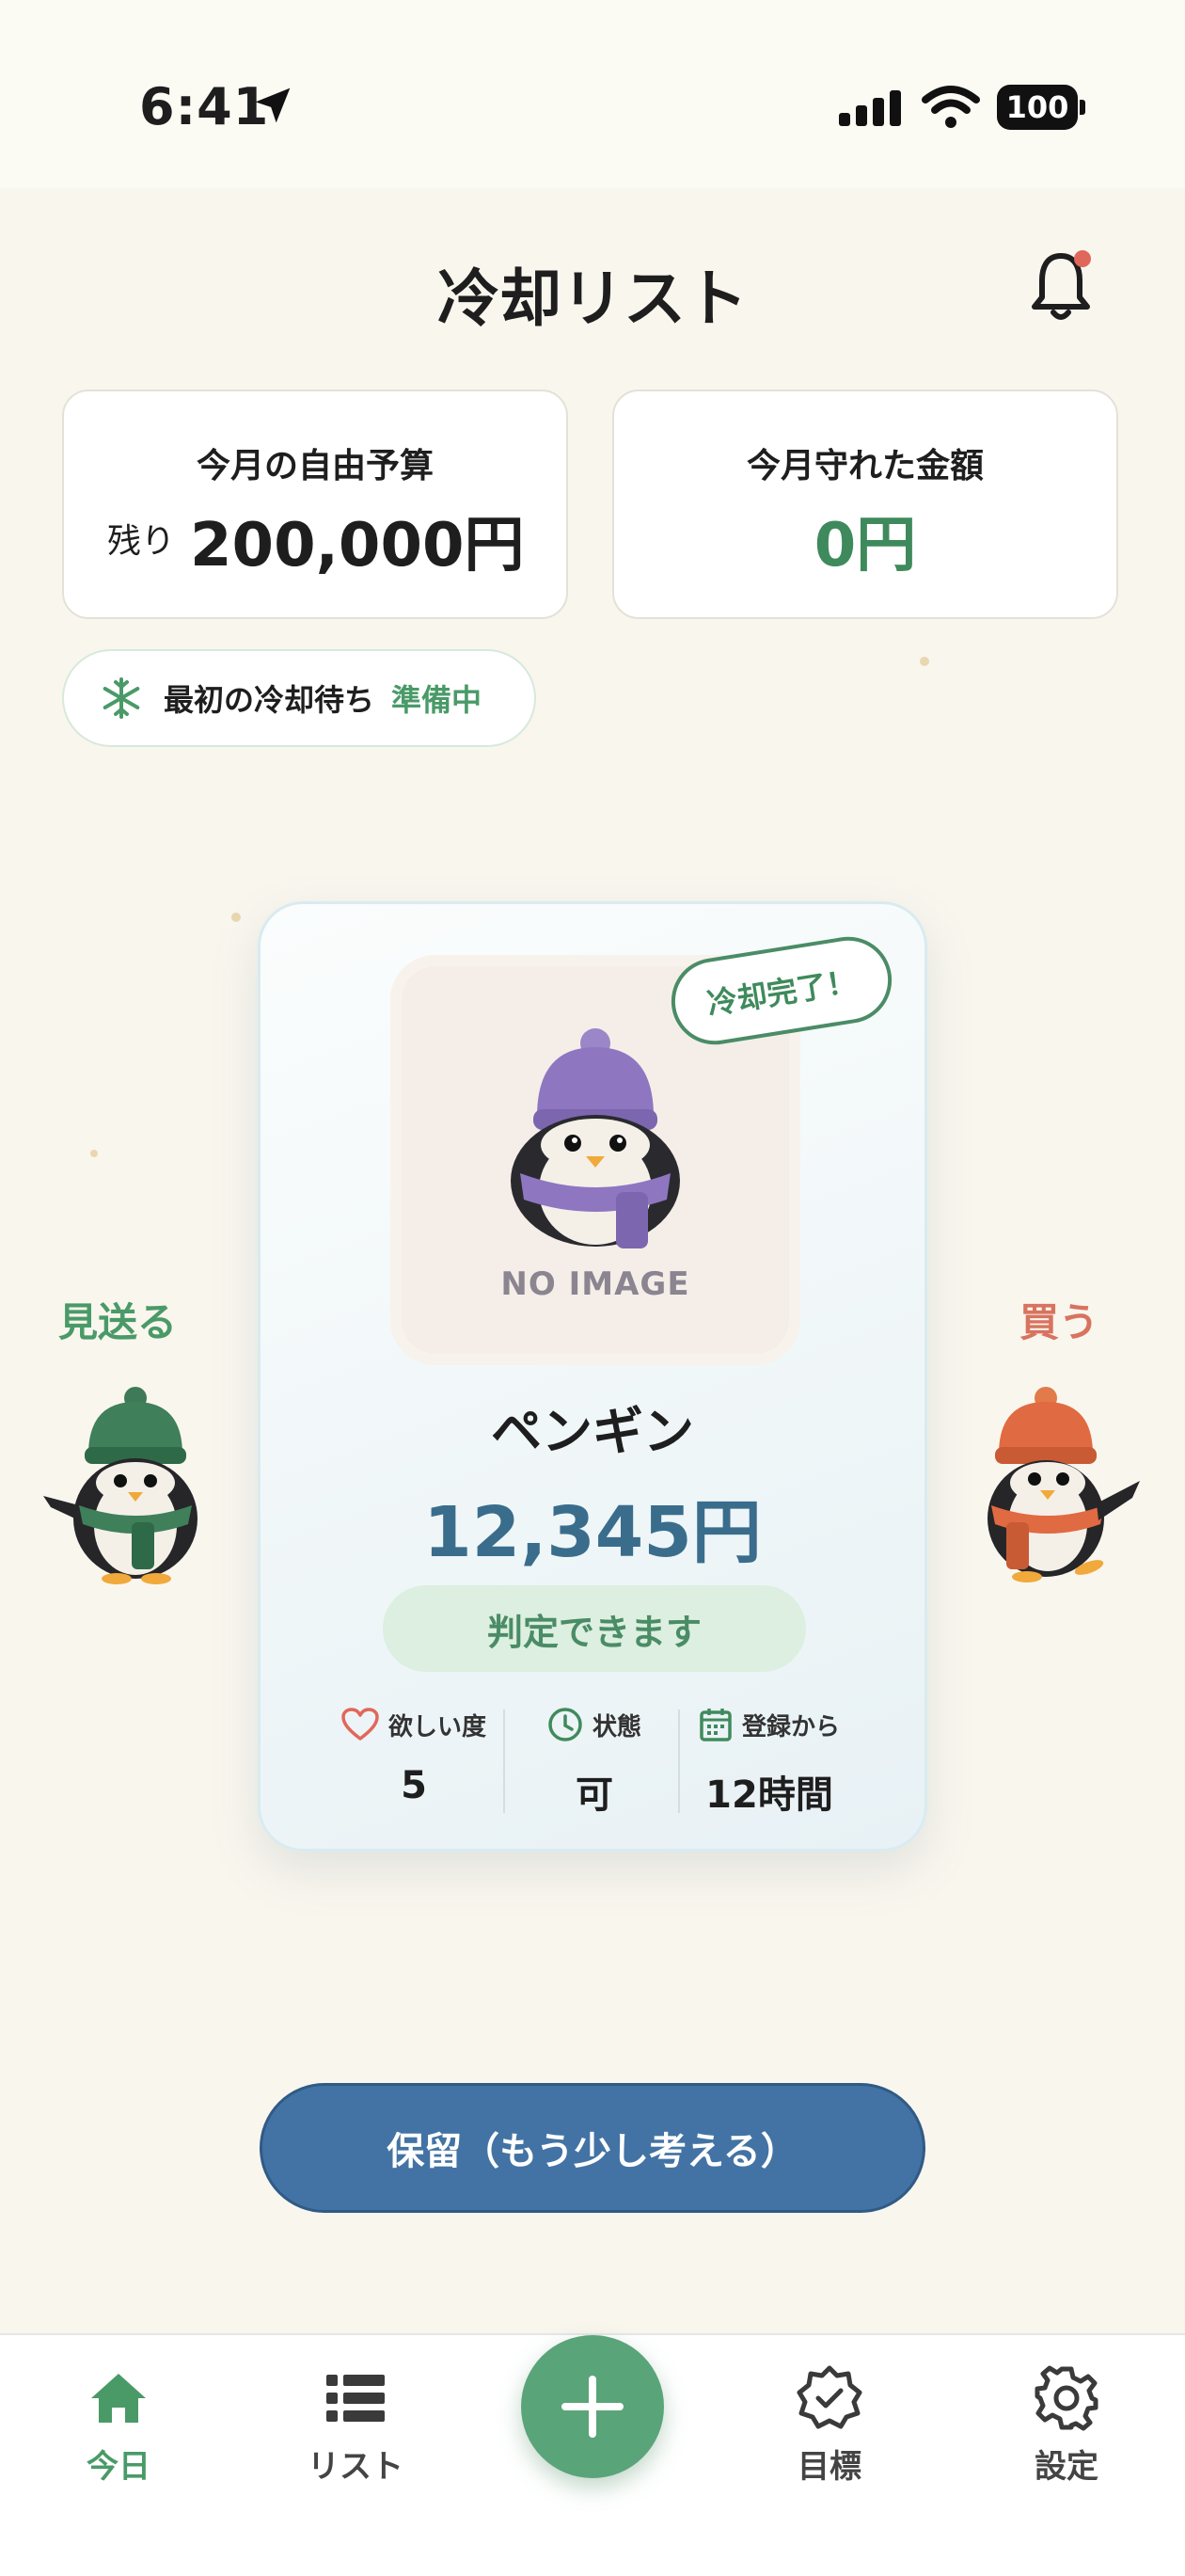  What do you see at coordinates (769, 1761) in the screenshot?
I see `stat-registered: 登録から 12時間` at bounding box center [769, 1761].